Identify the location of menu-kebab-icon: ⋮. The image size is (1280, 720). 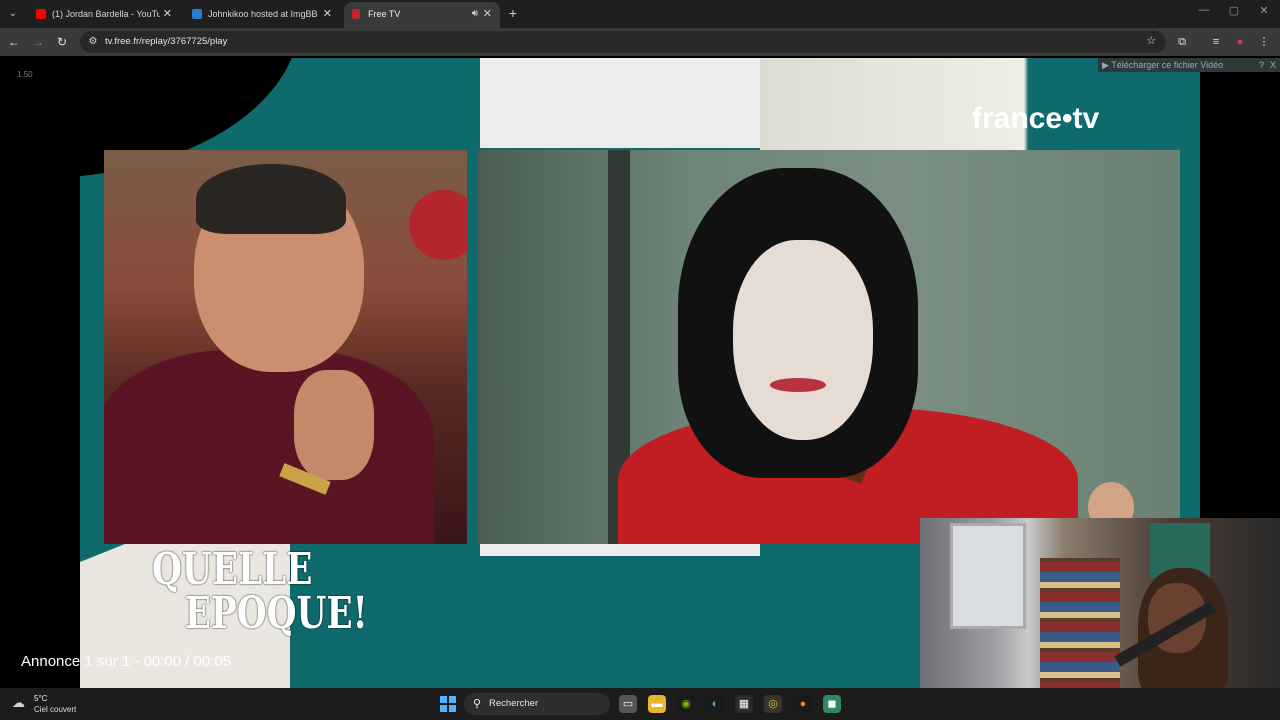
(1264, 42).